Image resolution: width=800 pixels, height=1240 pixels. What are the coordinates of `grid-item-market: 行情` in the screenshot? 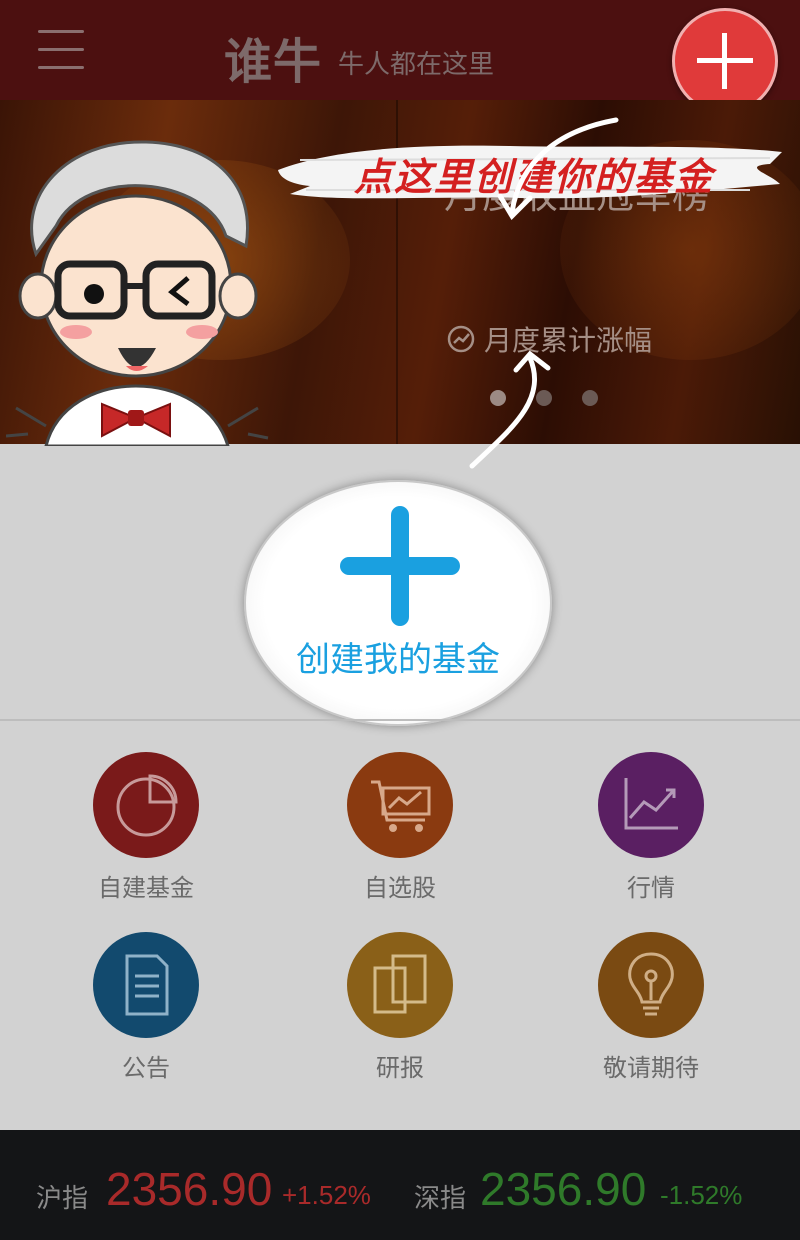 It's located at (651, 827).